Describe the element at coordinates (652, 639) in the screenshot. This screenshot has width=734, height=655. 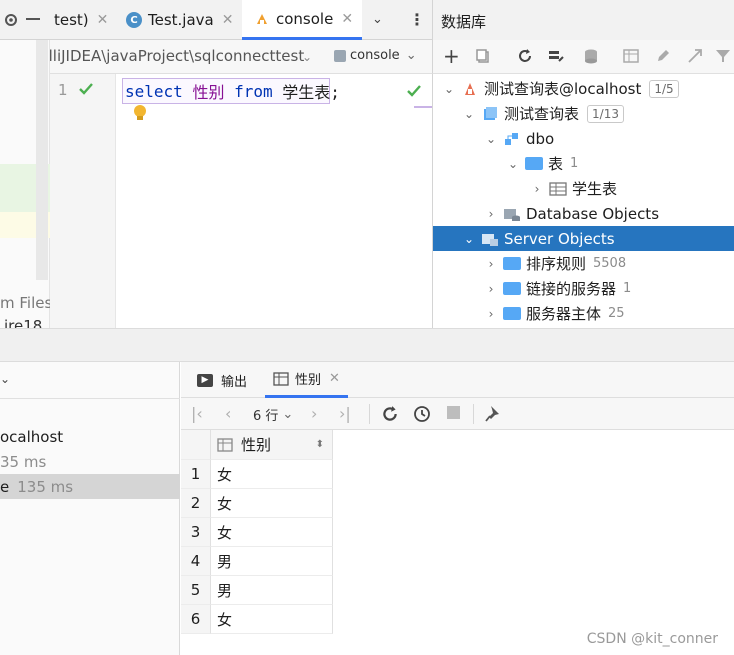
I see `watermark: CSDN @kit_conner` at that location.